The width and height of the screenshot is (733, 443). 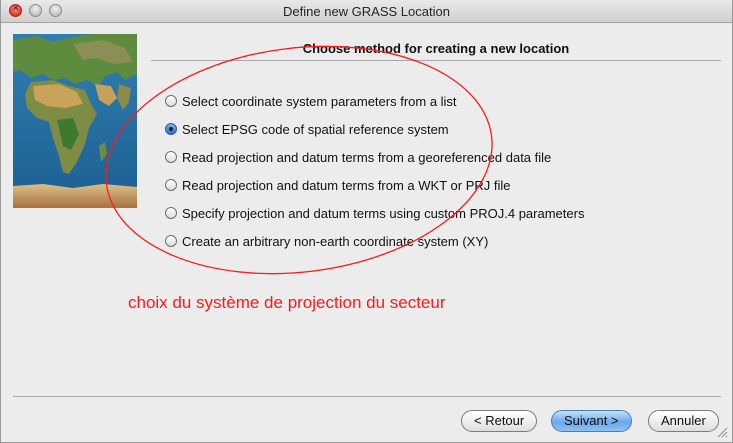 What do you see at coordinates (591, 421) in the screenshot?
I see `next-button: Suivant >` at bounding box center [591, 421].